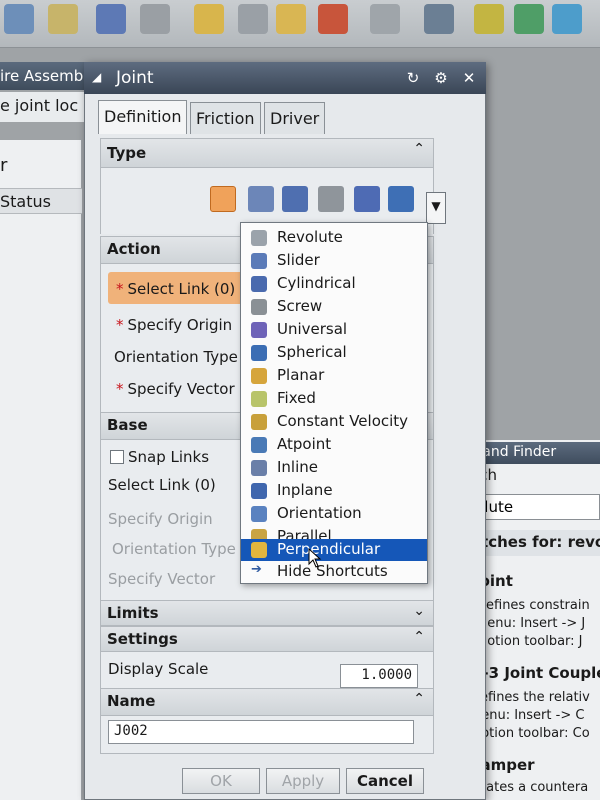 The height and width of the screenshot is (800, 600). What do you see at coordinates (379, 676) in the screenshot?
I see `display-scale-input: 1.0000` at bounding box center [379, 676].